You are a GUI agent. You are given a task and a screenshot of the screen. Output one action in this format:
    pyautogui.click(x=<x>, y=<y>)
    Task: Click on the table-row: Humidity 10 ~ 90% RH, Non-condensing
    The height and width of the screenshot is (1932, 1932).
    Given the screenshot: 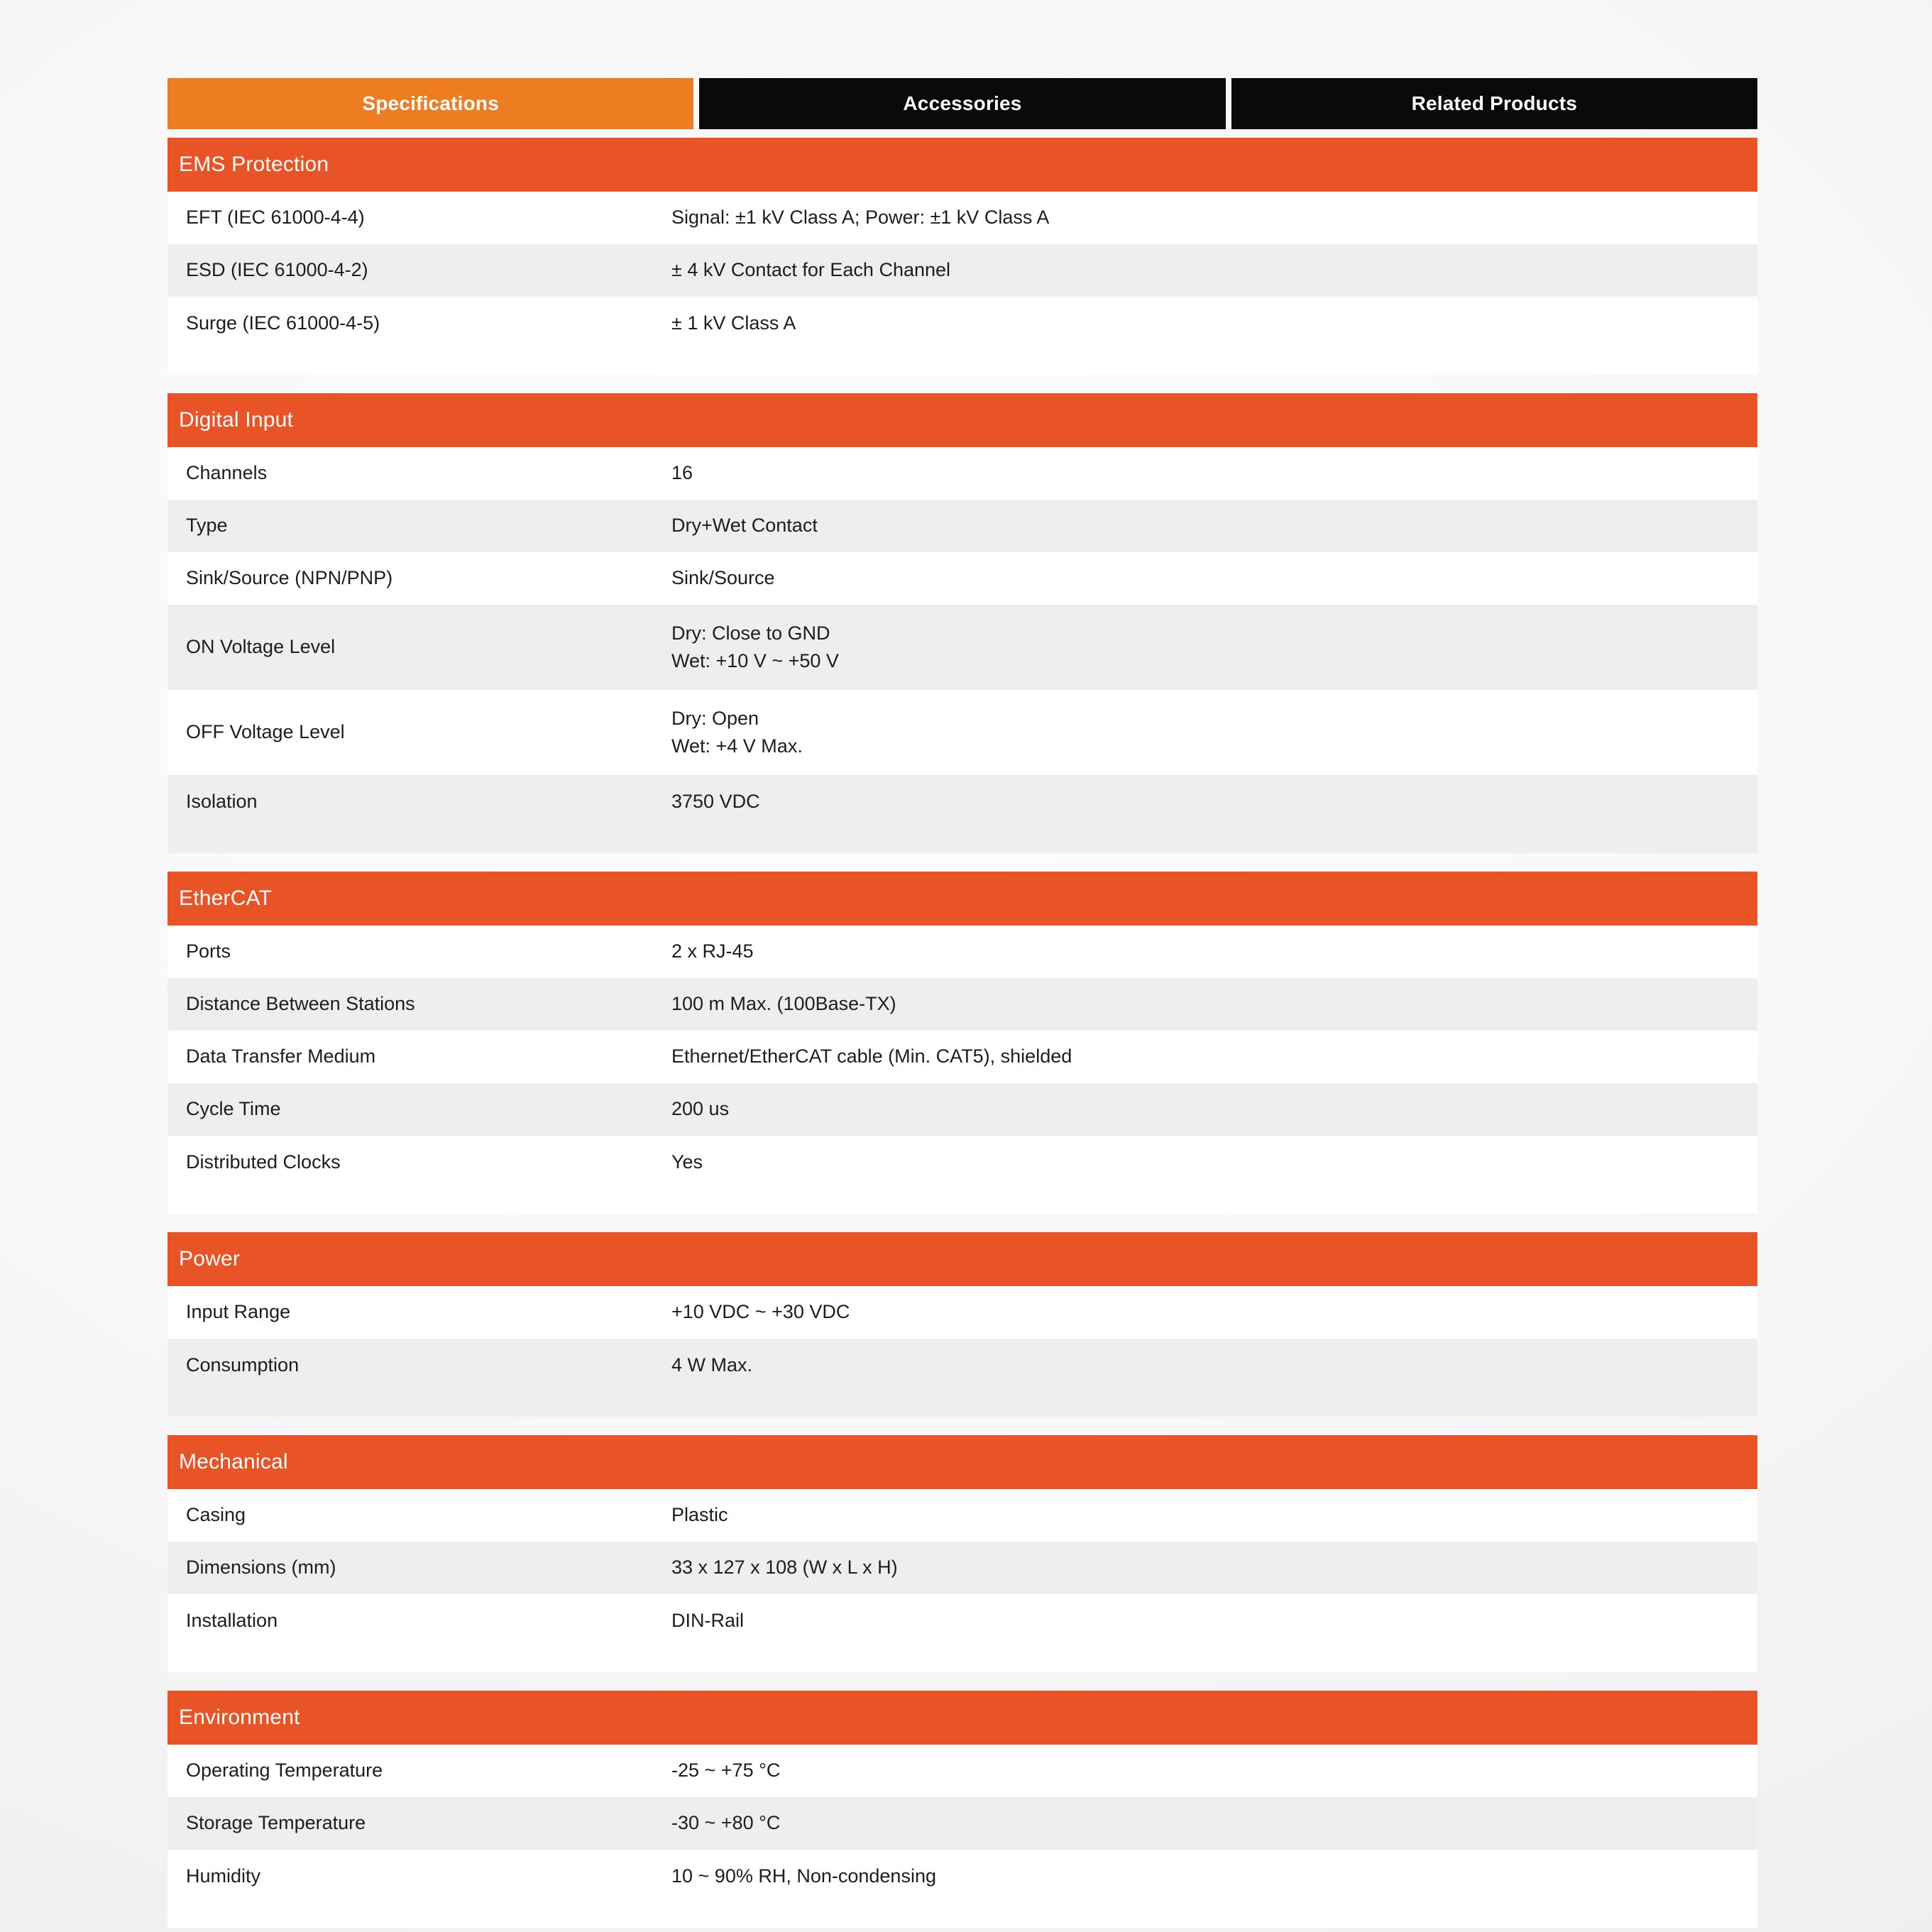 What is the action you would take?
    pyautogui.click(x=962, y=1889)
    